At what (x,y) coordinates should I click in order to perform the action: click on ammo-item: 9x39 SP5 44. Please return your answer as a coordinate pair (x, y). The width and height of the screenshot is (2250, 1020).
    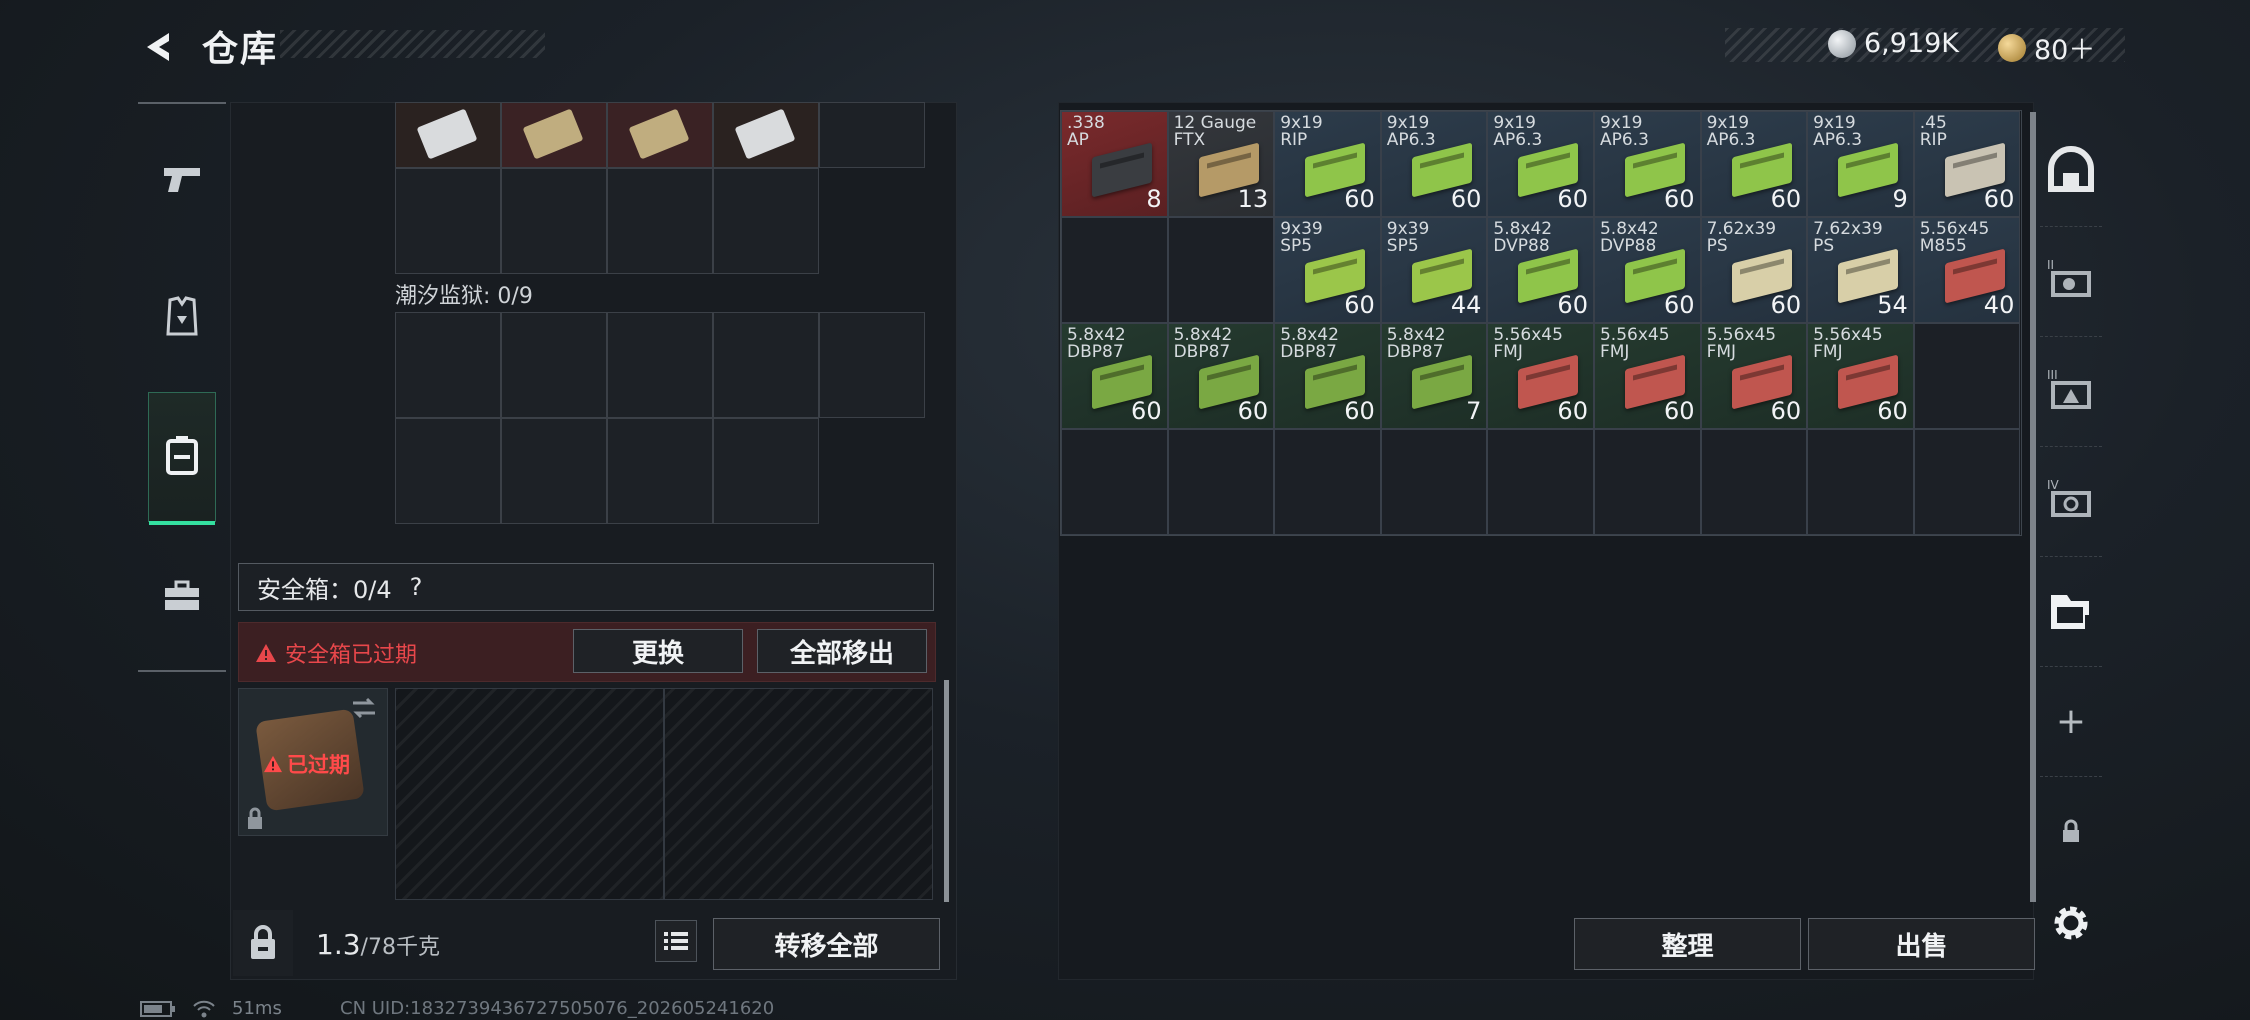
    Looking at the image, I should click on (1434, 270).